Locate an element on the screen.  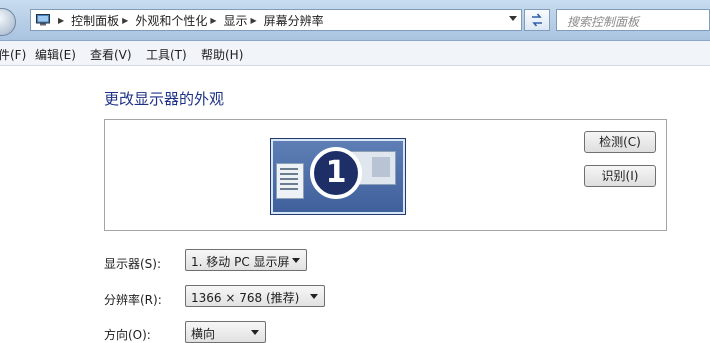
display-select-value: 1. 移动 PC 显示屏 is located at coordinates (240, 262).